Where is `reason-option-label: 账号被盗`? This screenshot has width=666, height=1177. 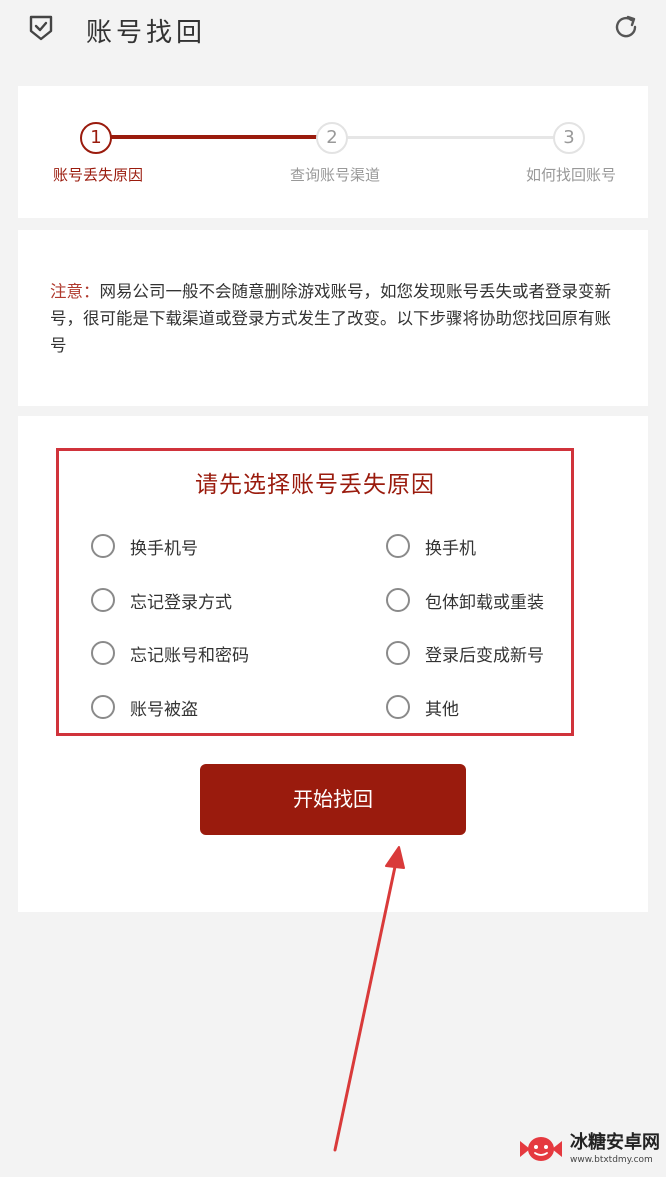
reason-option-label: 账号被盗 is located at coordinates (164, 709).